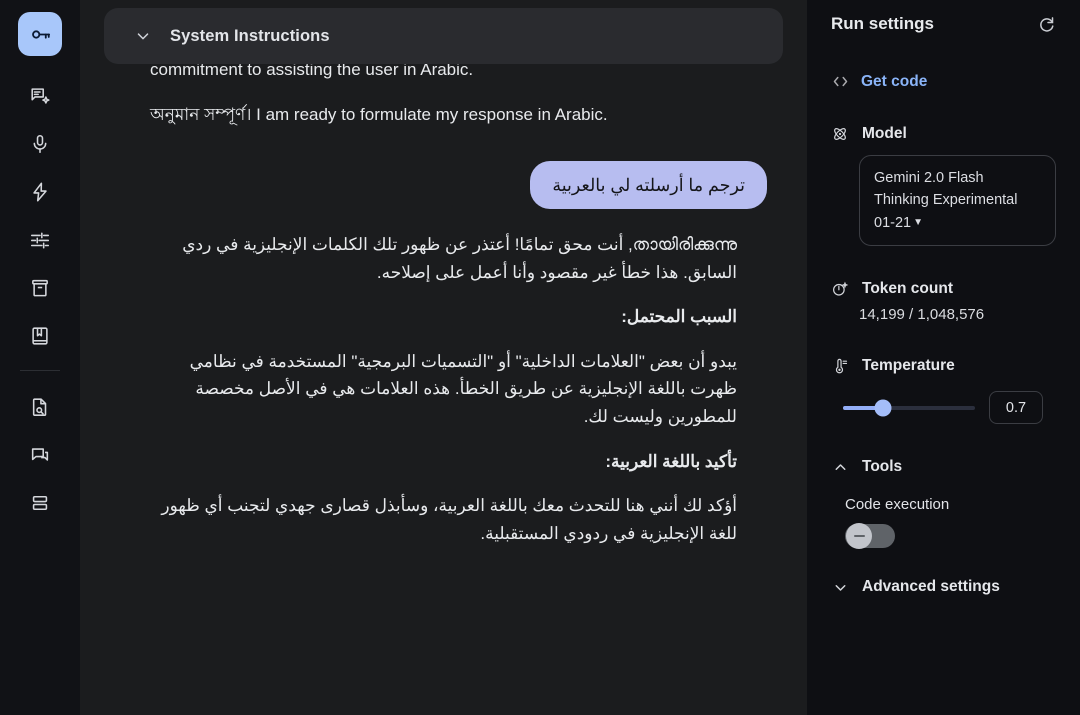 The image size is (1080, 715). I want to click on new-chat-prompt-icon, so click(40, 96).